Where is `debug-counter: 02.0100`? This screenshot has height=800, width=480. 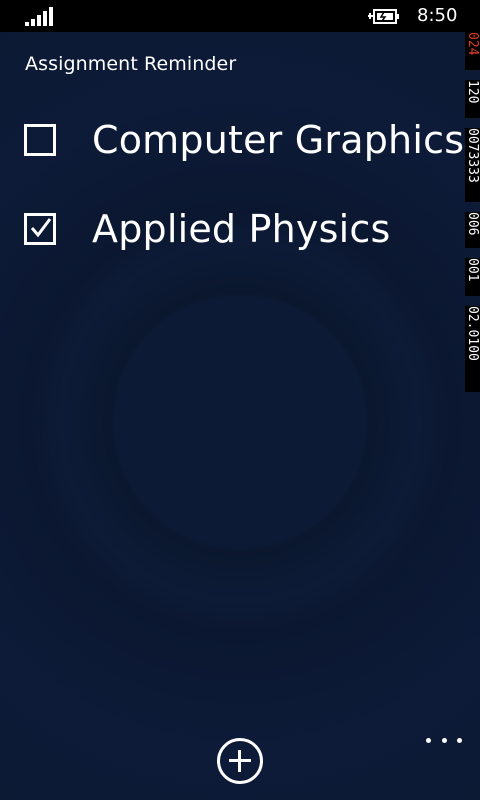 debug-counter: 02.0100 is located at coordinates (472, 349).